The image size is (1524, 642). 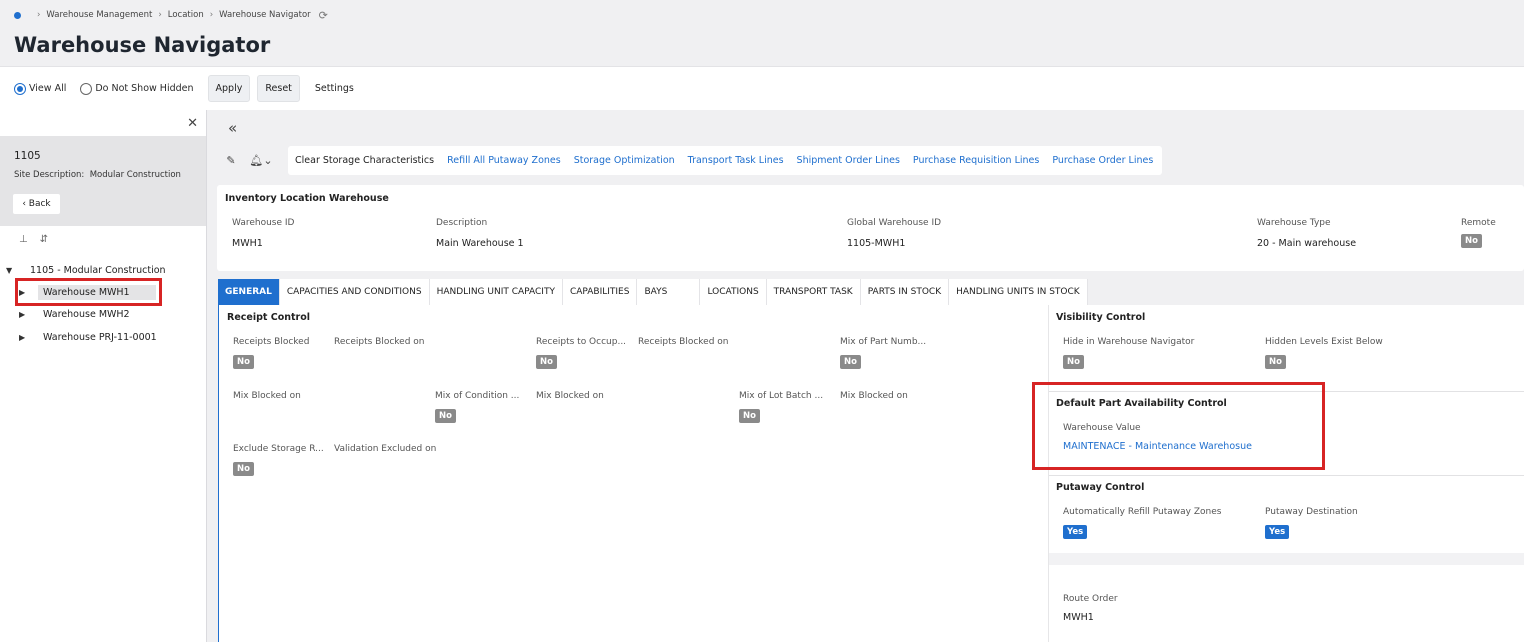 I want to click on close-icon: ✕, so click(x=192, y=123).